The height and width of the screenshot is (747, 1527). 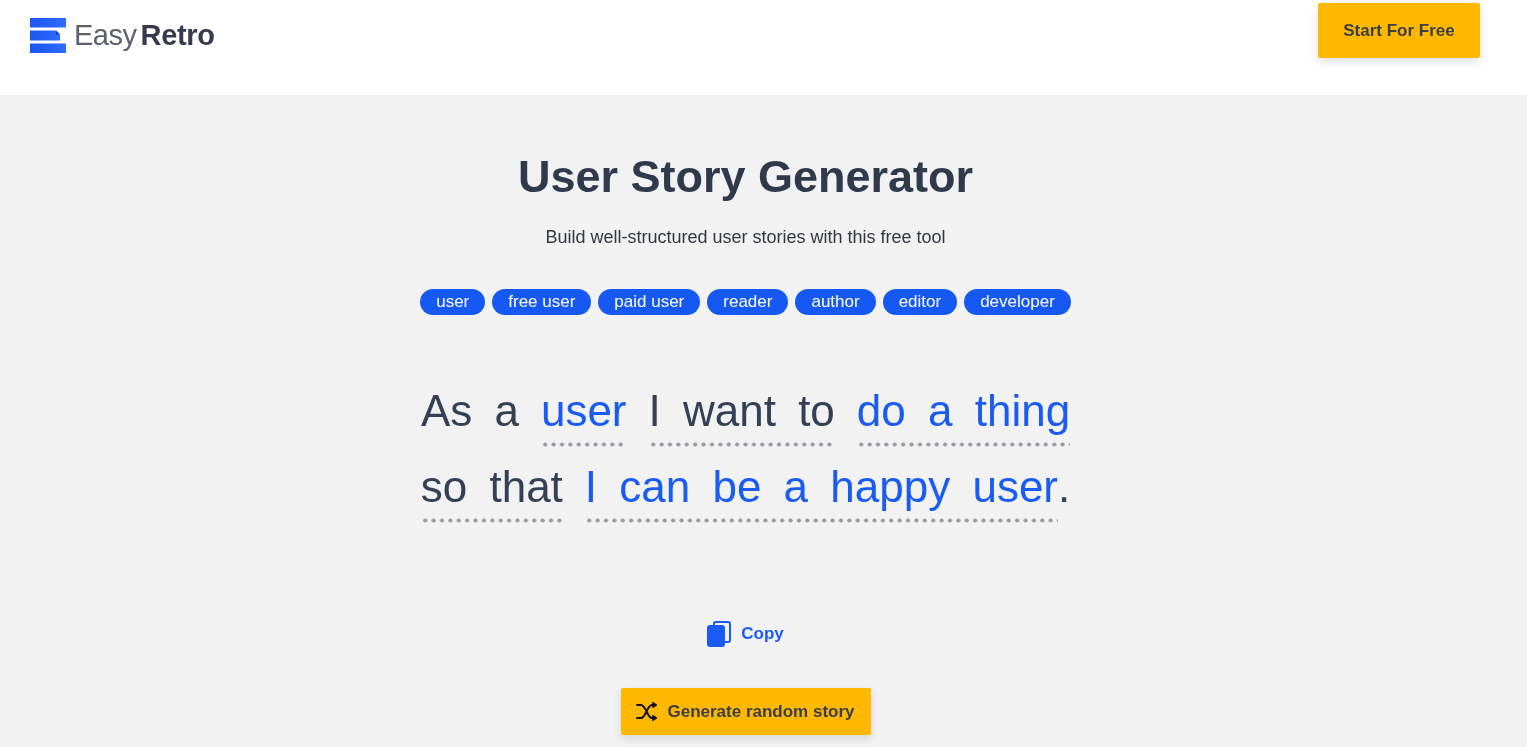 What do you see at coordinates (920, 302) in the screenshot?
I see `role-tag: editor` at bounding box center [920, 302].